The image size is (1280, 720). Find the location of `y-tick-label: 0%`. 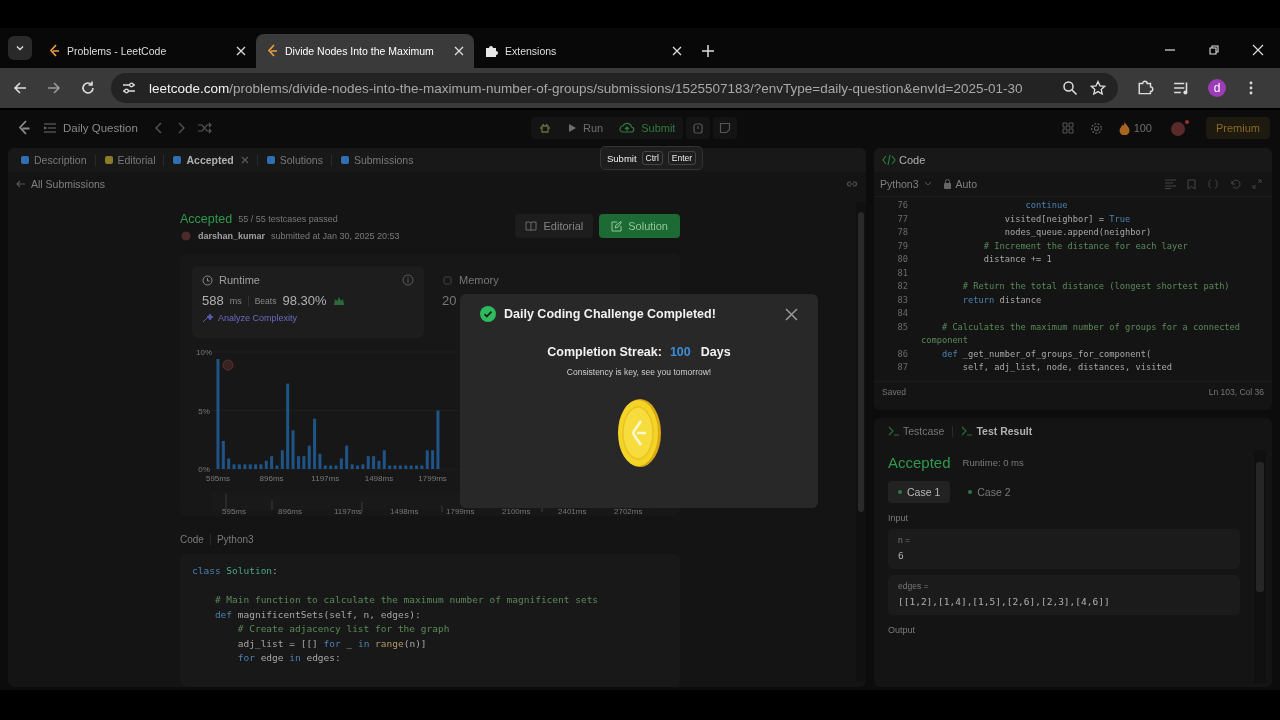

y-tick-label: 0% is located at coordinates (204, 469).